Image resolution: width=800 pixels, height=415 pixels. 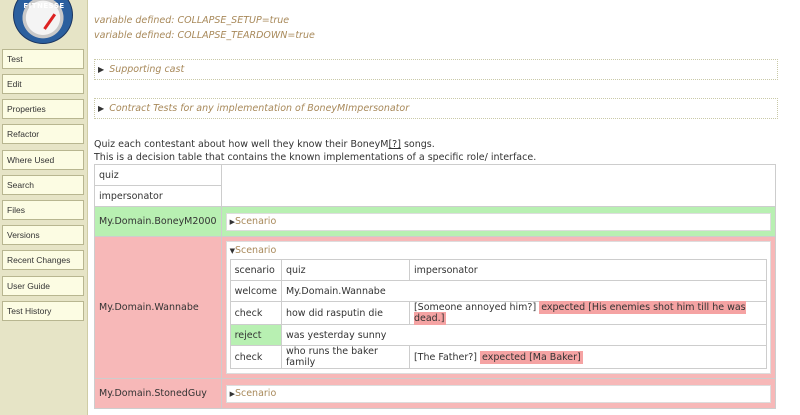 I want to click on section-title: Supporting cast, so click(x=147, y=69).